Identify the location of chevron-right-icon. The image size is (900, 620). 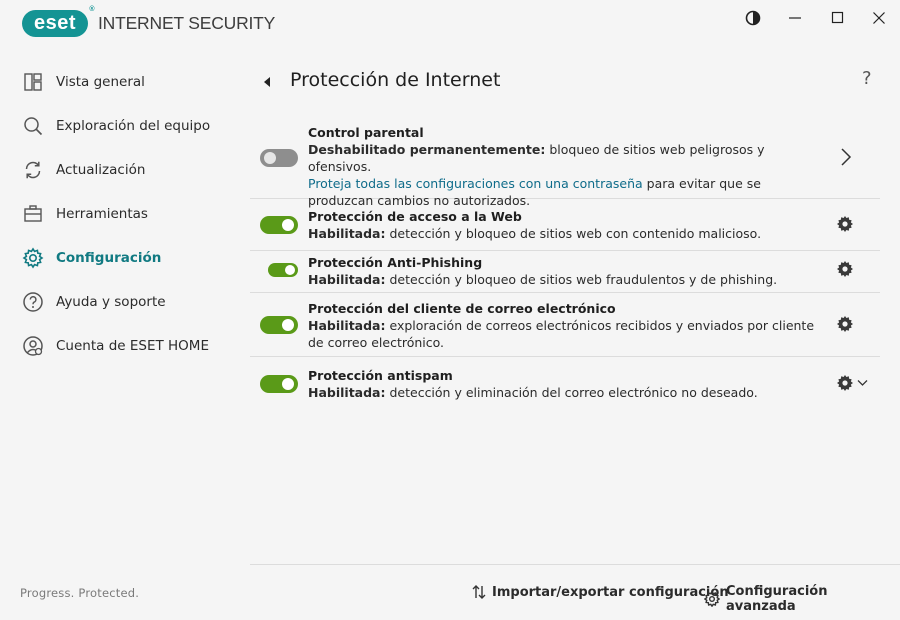
(846, 157).